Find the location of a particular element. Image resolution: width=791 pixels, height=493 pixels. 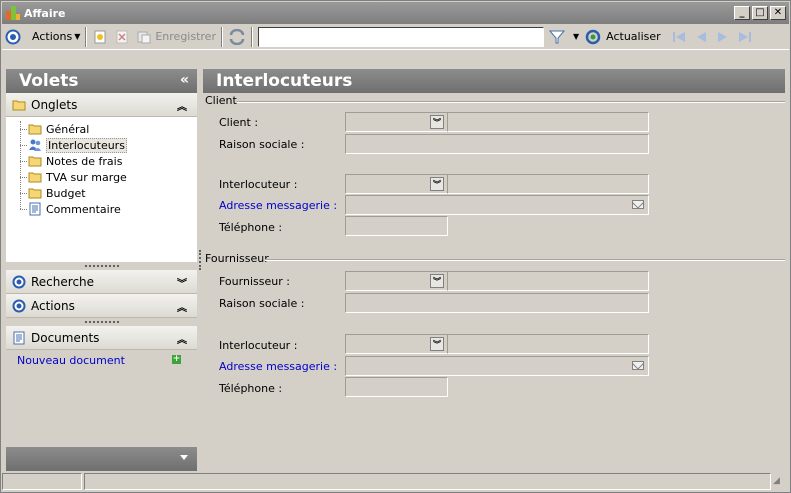

tree-item-label: Interlocuteurs is located at coordinates (86, 145).